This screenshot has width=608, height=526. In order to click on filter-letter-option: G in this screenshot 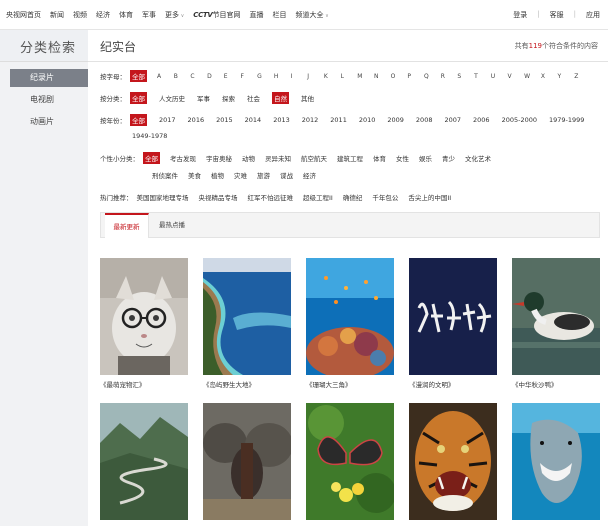, I will do `click(265, 76)`.